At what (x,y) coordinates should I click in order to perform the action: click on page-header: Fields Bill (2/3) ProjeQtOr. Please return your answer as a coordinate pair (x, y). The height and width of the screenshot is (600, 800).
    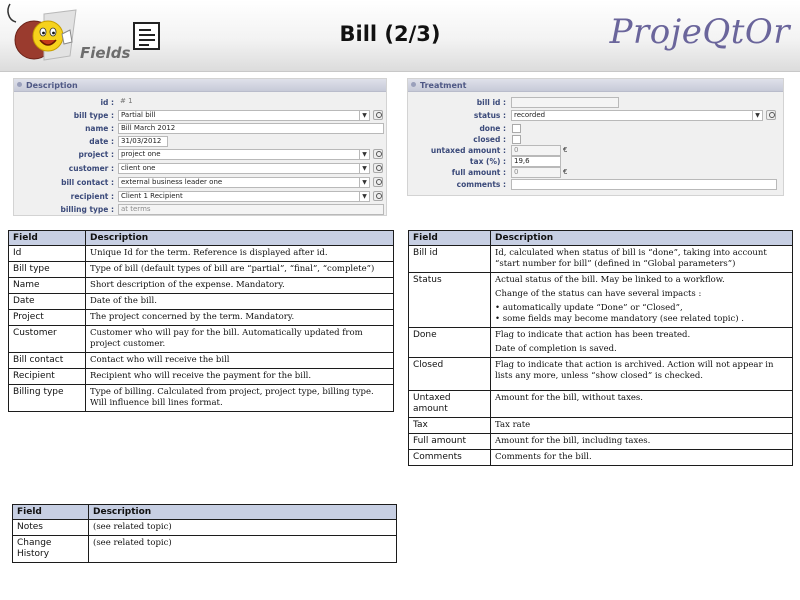
    Looking at the image, I should click on (400, 36).